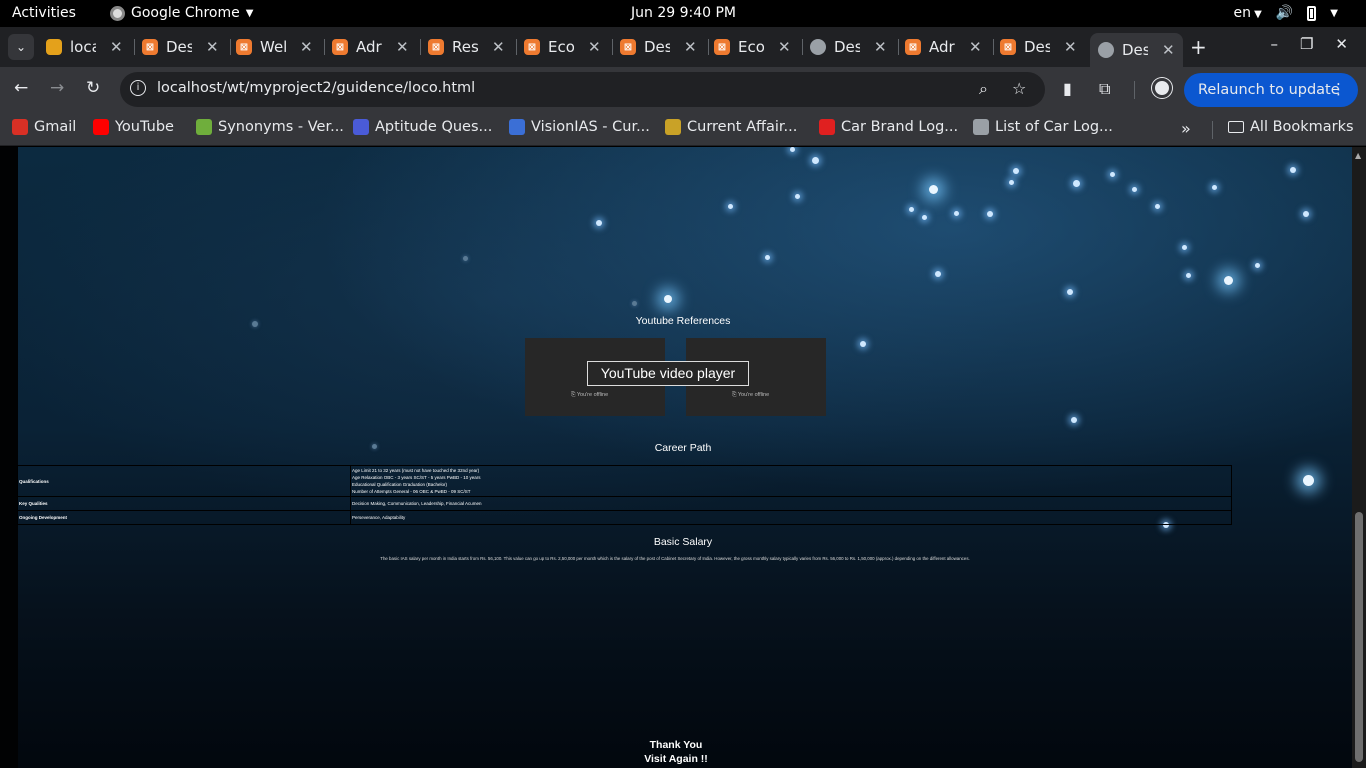 This screenshot has width=1366, height=768. What do you see at coordinates (93, 88) in the screenshot?
I see `reload-button: ↻` at bounding box center [93, 88].